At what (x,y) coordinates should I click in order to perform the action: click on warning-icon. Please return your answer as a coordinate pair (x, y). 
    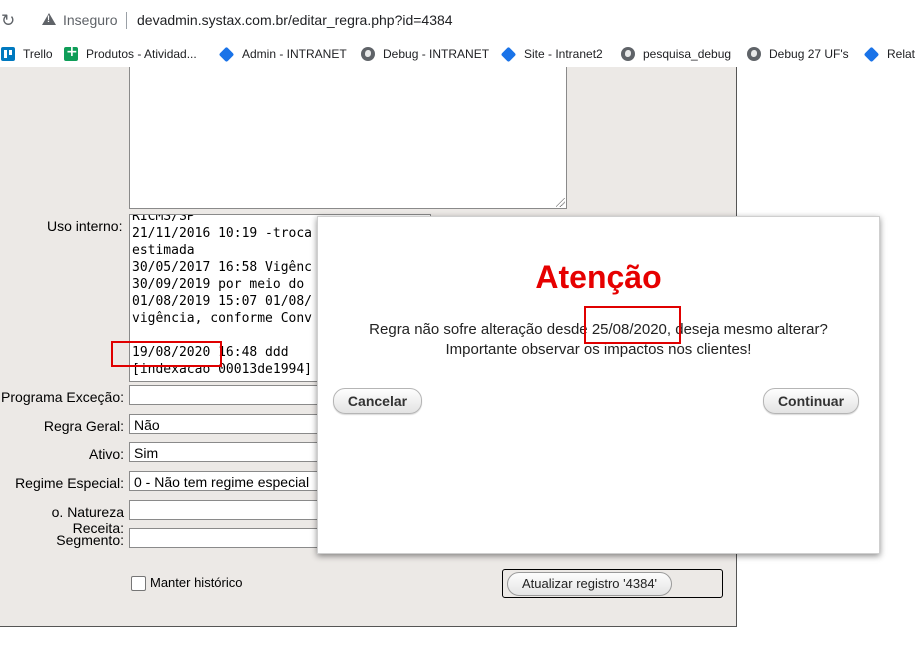
    Looking at the image, I should click on (49, 19).